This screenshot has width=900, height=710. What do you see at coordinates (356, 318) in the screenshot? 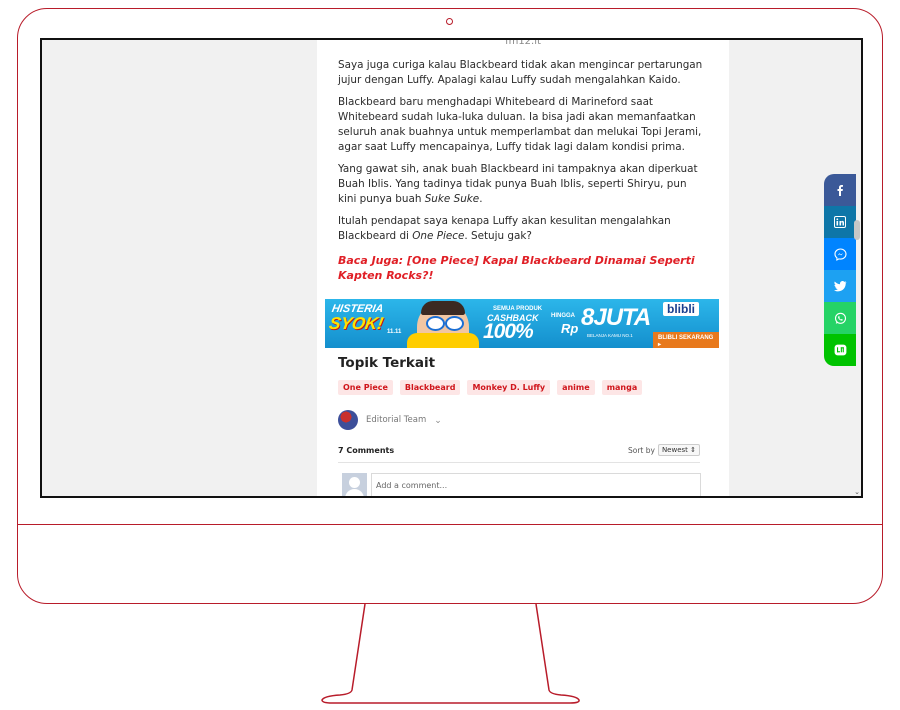
I see `banner-title: HISTERIA SYOK!` at bounding box center [356, 318].